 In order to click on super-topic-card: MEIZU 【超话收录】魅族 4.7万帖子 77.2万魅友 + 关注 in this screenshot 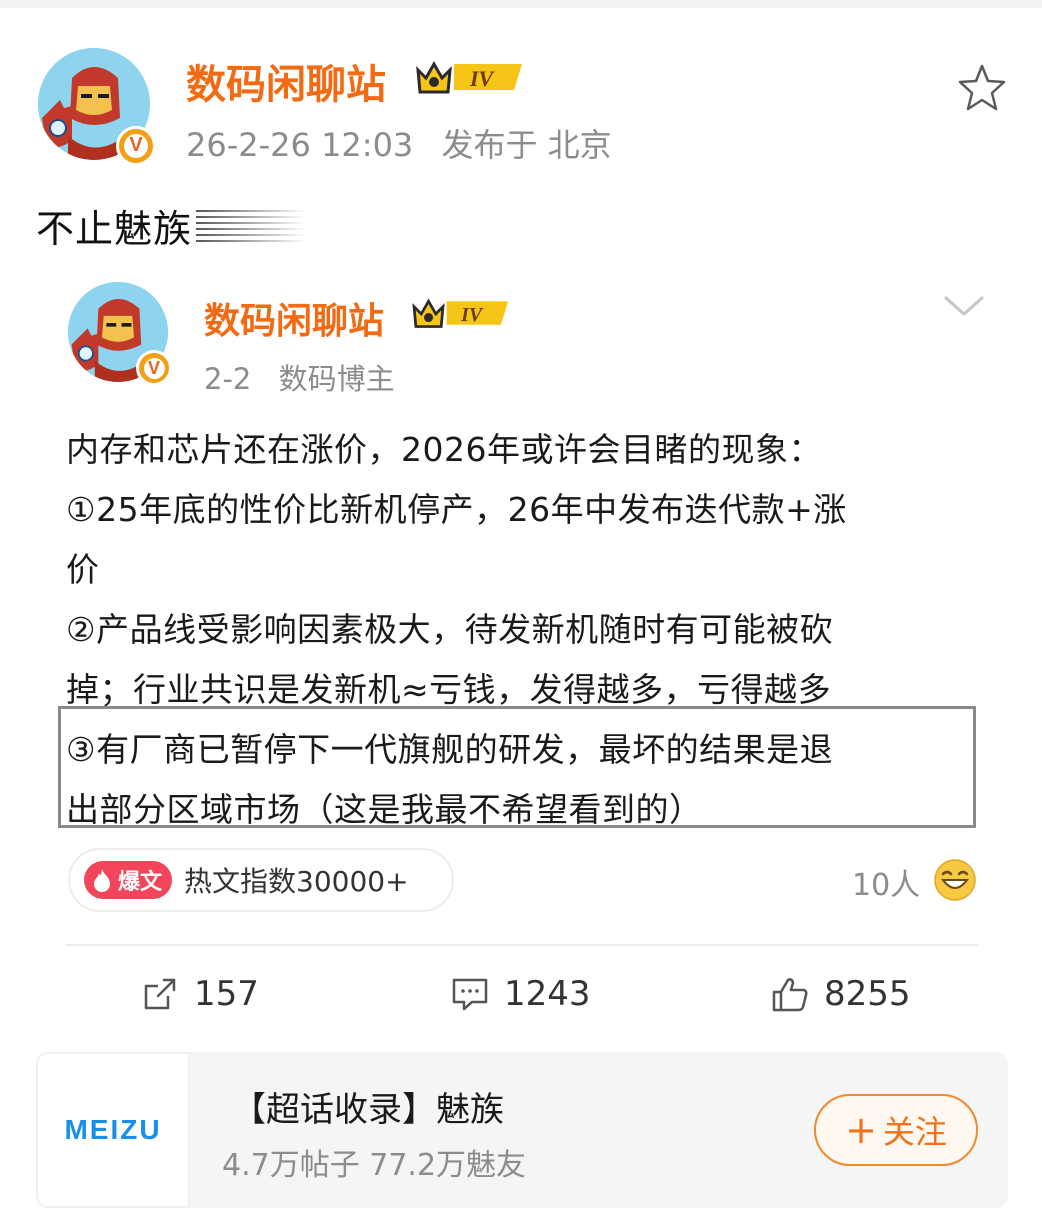, I will do `click(522, 1130)`.